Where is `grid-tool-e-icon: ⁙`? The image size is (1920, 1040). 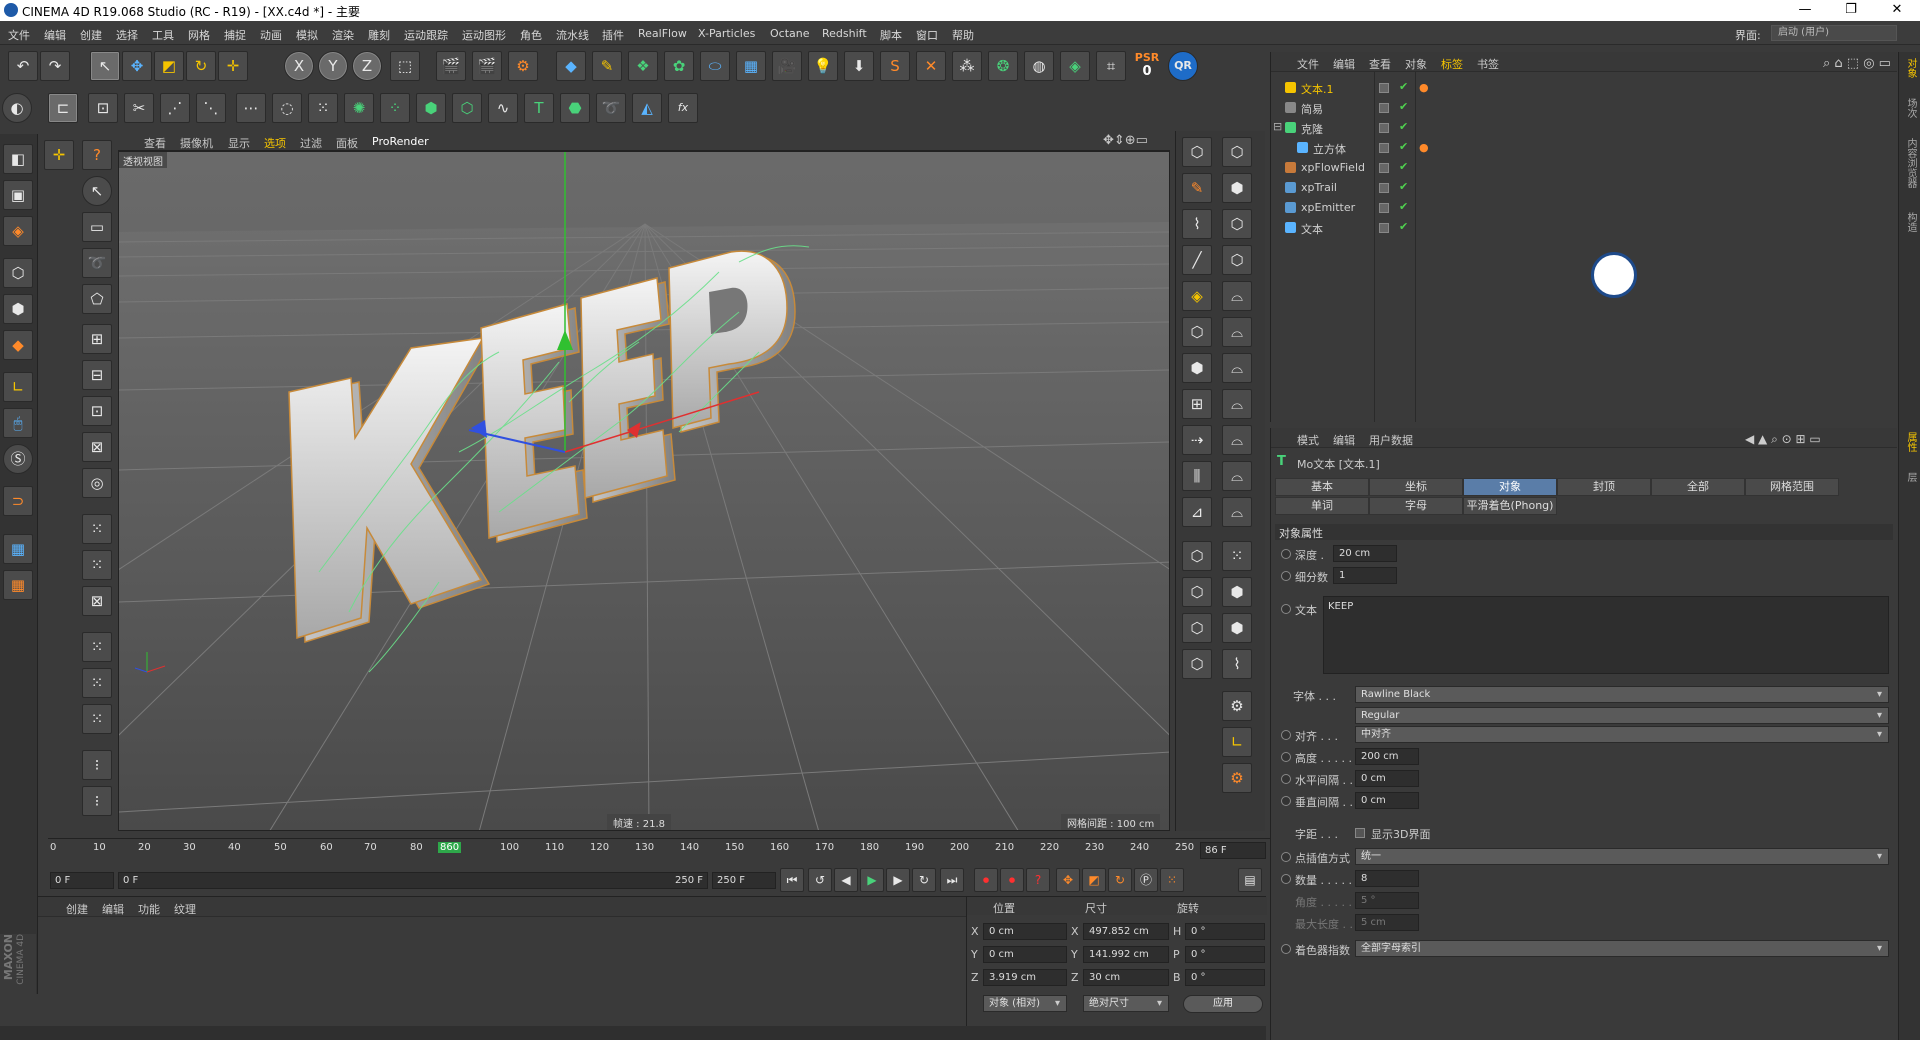
grid-tool-e-icon: ⁙ is located at coordinates (97, 683).